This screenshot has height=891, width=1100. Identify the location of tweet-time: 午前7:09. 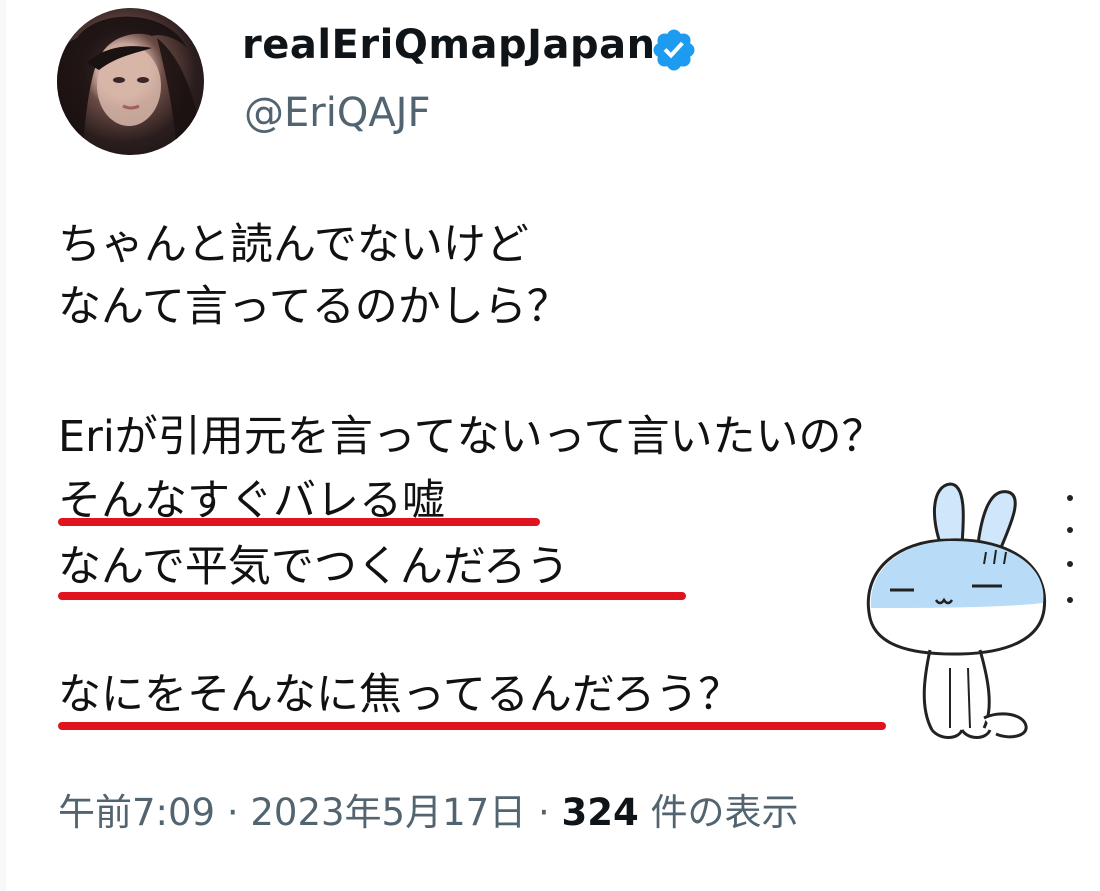
(136, 812).